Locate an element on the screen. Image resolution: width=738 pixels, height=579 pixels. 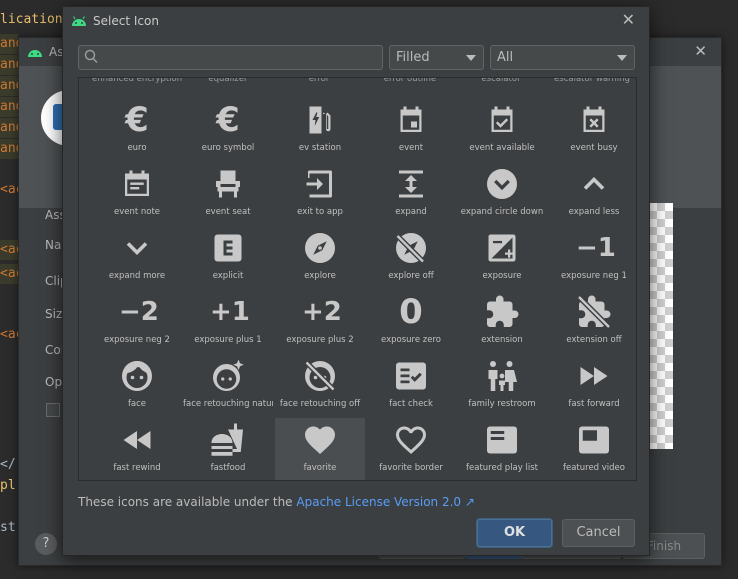
icon-label: exposure plus 2 is located at coordinates (320, 340).